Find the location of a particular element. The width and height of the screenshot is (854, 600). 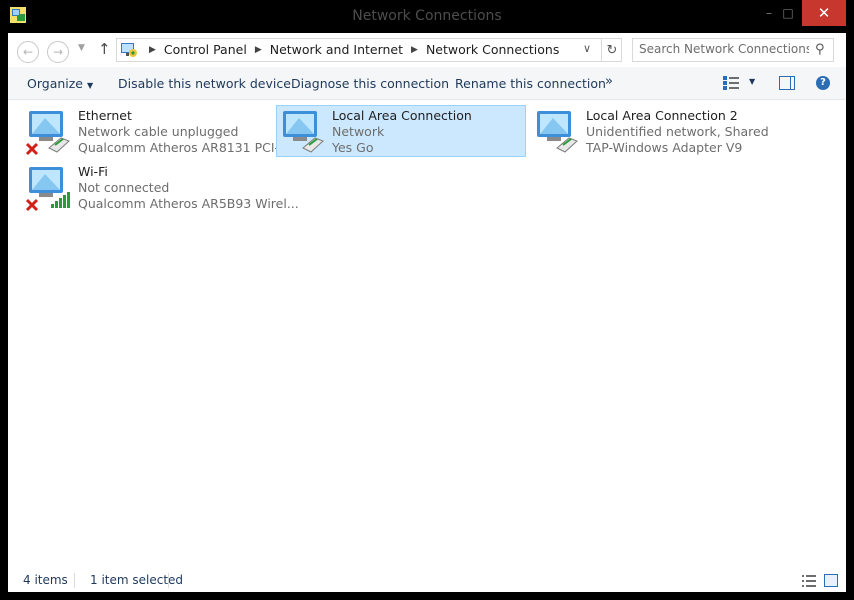

connection-status: Network is located at coordinates (358, 131).